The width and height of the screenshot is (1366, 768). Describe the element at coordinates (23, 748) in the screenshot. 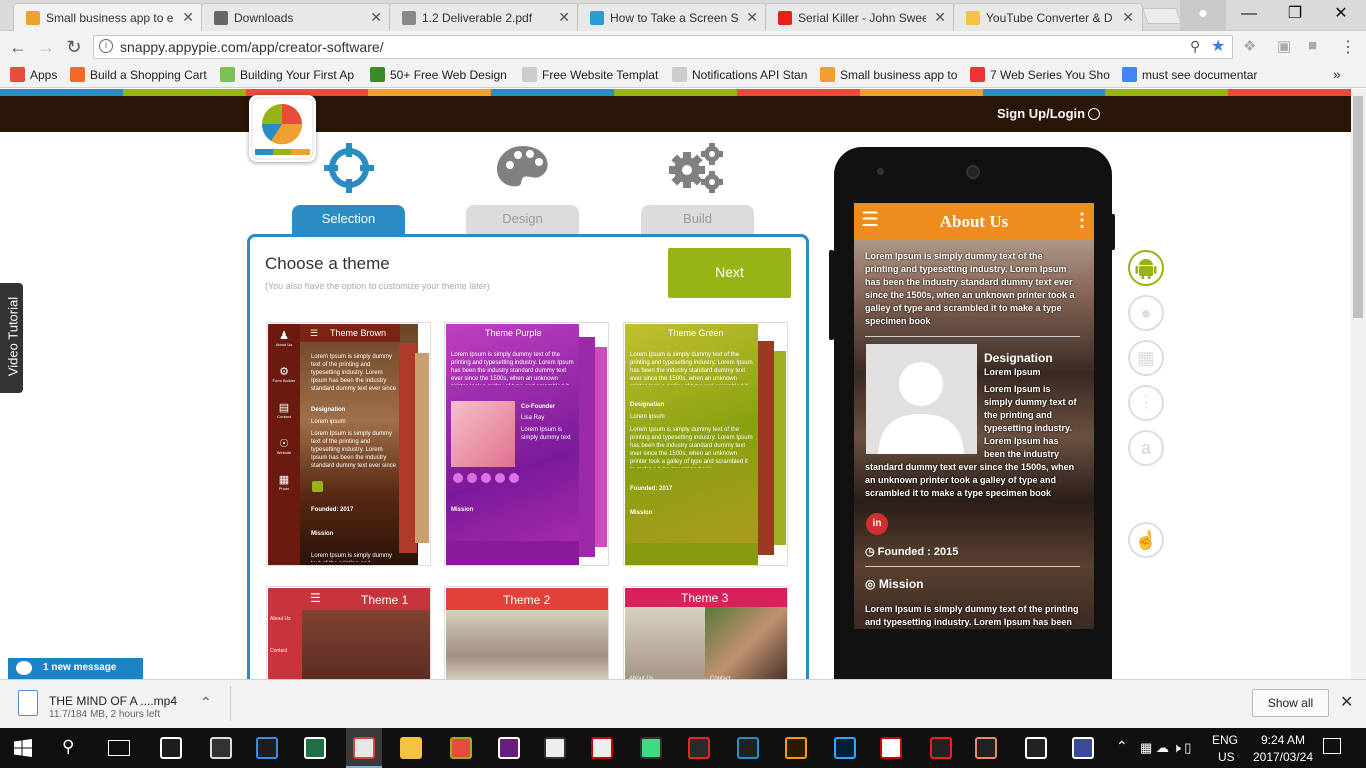

I see `windows-start-icon` at that location.